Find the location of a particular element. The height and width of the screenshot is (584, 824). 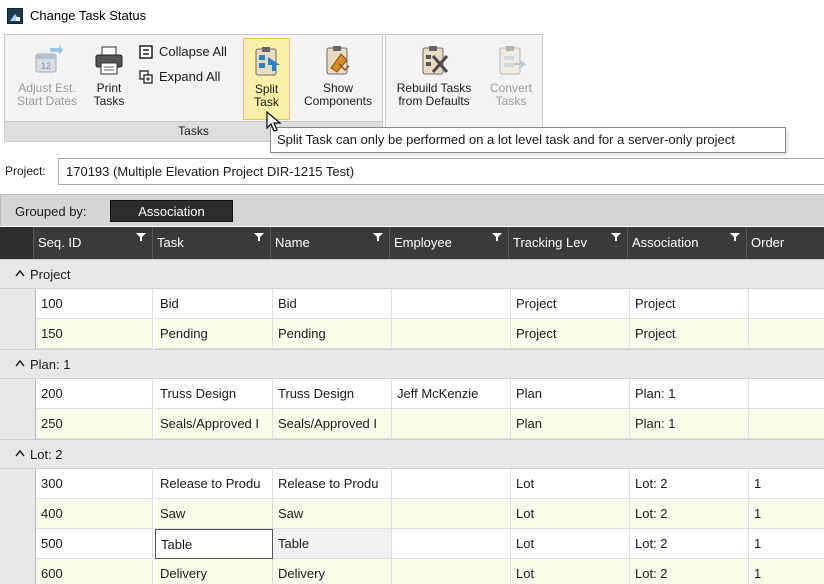

split-task-button: Split Task is located at coordinates (266, 79).